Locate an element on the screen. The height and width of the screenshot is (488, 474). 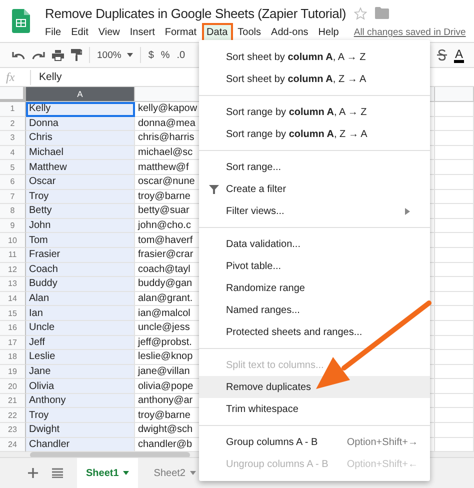
table-cell: Matthew is located at coordinates (80, 167).